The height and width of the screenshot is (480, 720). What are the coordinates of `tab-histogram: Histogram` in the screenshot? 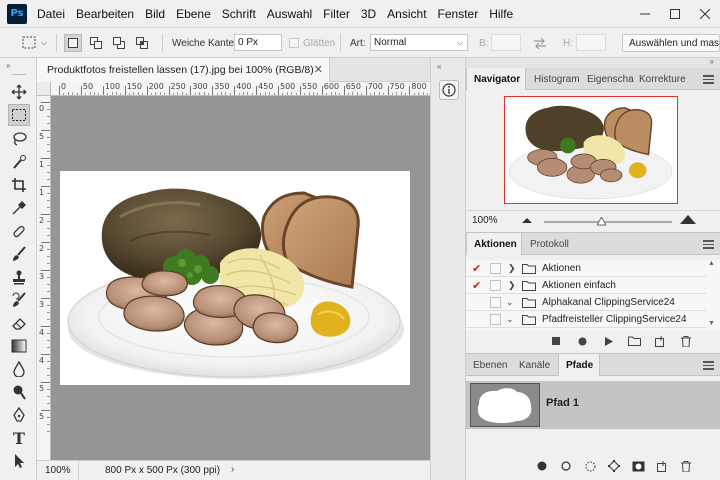 It's located at (554, 79).